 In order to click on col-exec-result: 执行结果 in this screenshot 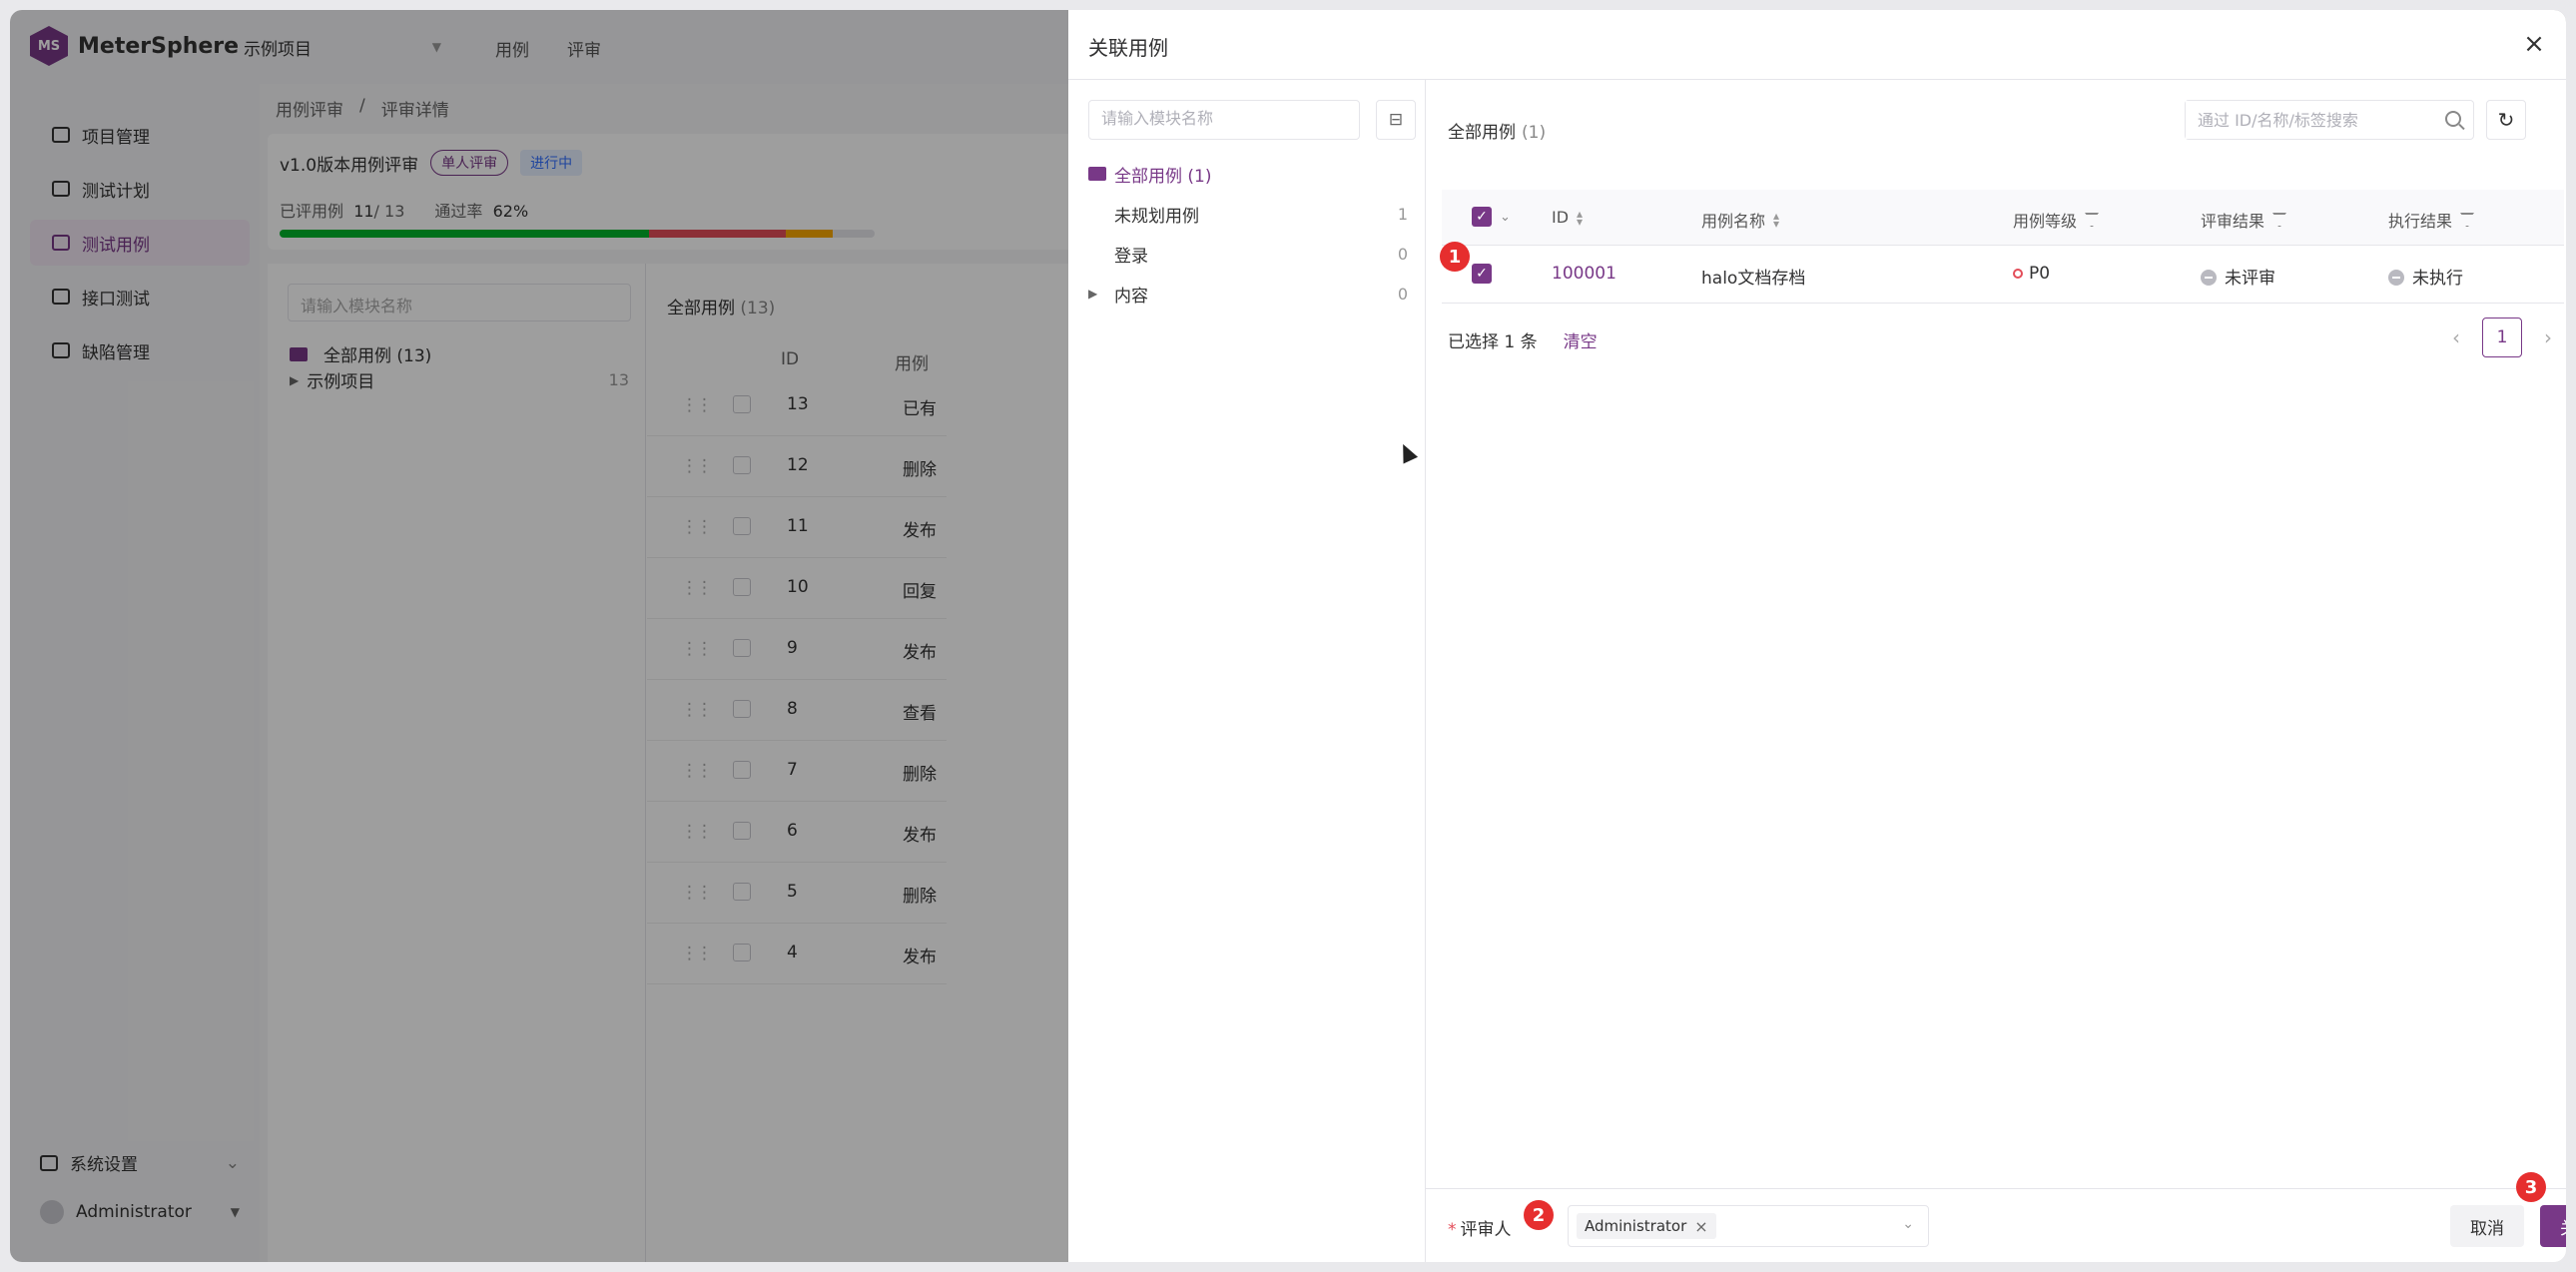, I will do `click(2431, 220)`.